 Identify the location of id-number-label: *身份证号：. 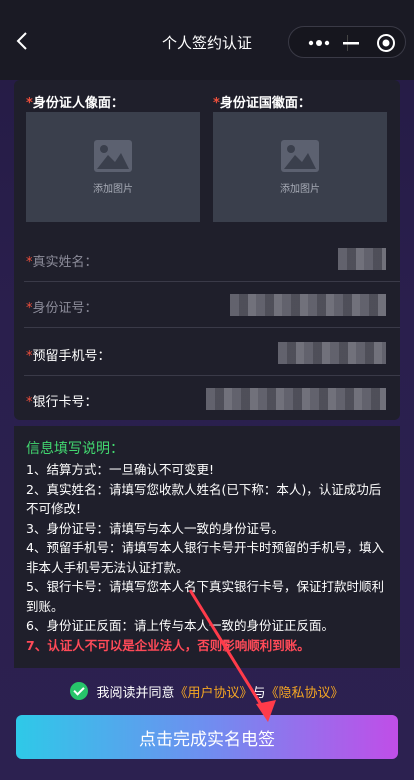
(62, 308).